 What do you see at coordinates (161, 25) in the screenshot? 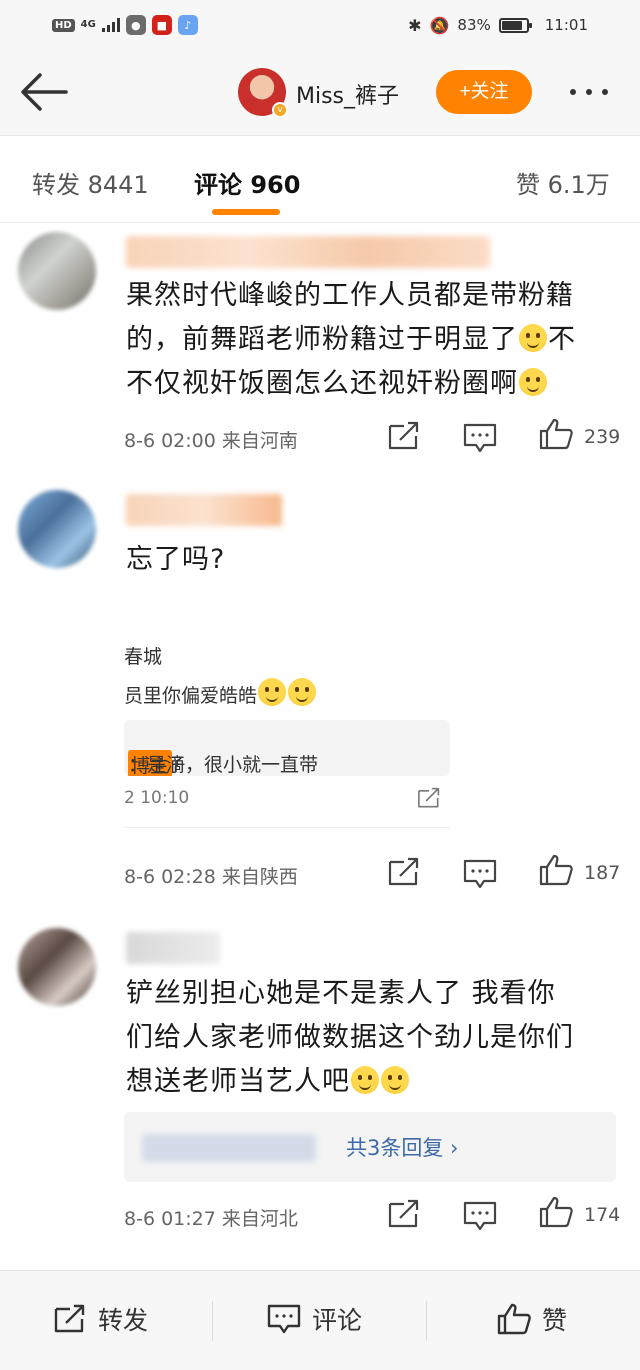
I see `news-app-icon: ■` at bounding box center [161, 25].